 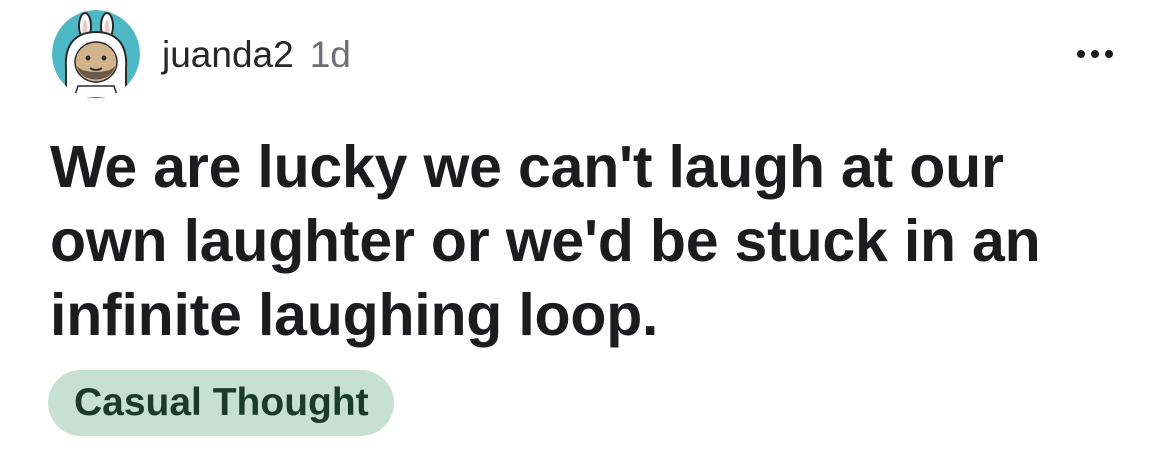 I want to click on timestamp: 1d, so click(x=330, y=54).